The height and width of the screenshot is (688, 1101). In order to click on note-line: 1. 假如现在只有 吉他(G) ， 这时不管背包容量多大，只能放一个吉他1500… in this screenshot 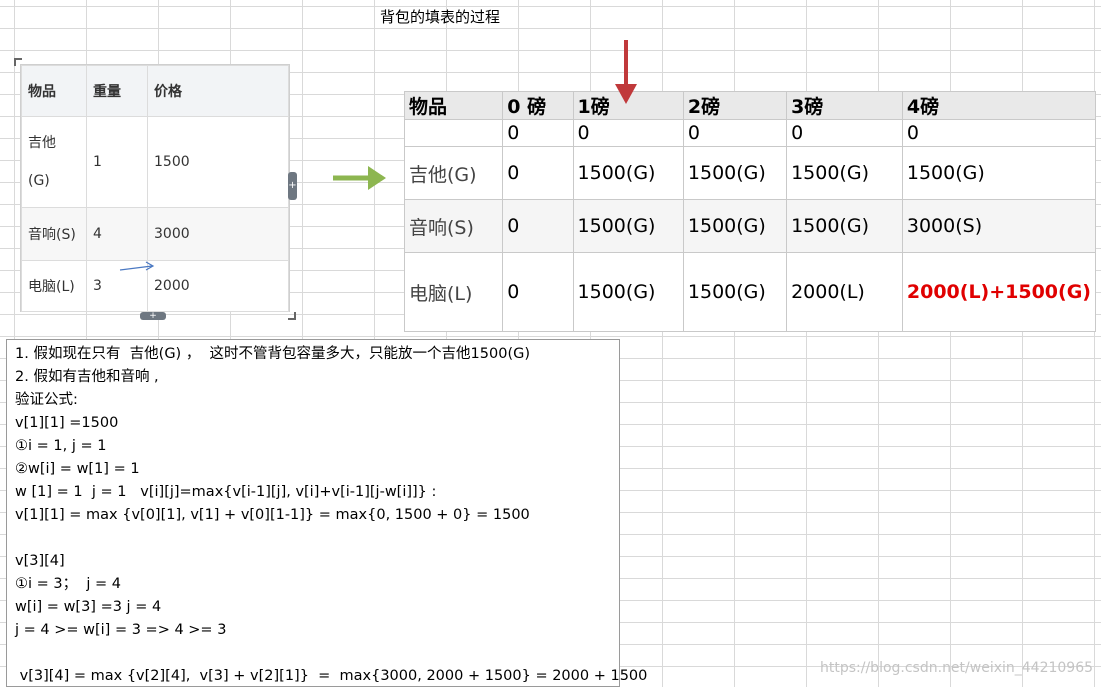, I will do `click(272, 354)`.